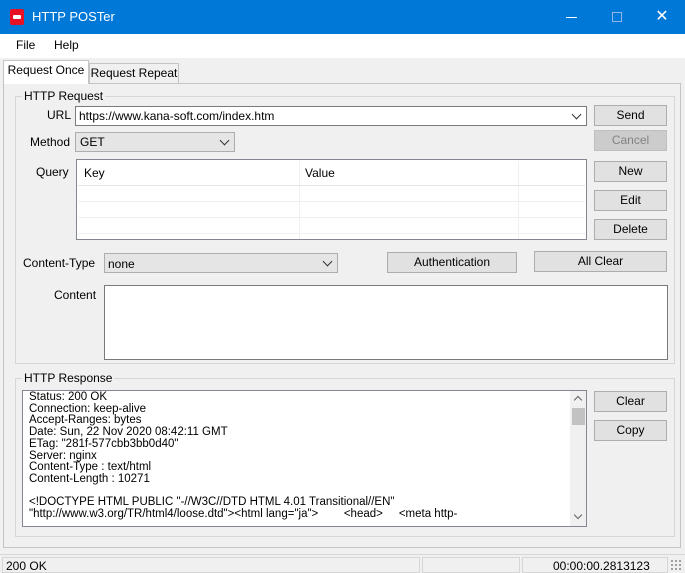 The width and height of the screenshot is (685, 573). Describe the element at coordinates (177, 116) in the screenshot. I see `url-value: https://www.kana-soft.com/index.htm` at that location.